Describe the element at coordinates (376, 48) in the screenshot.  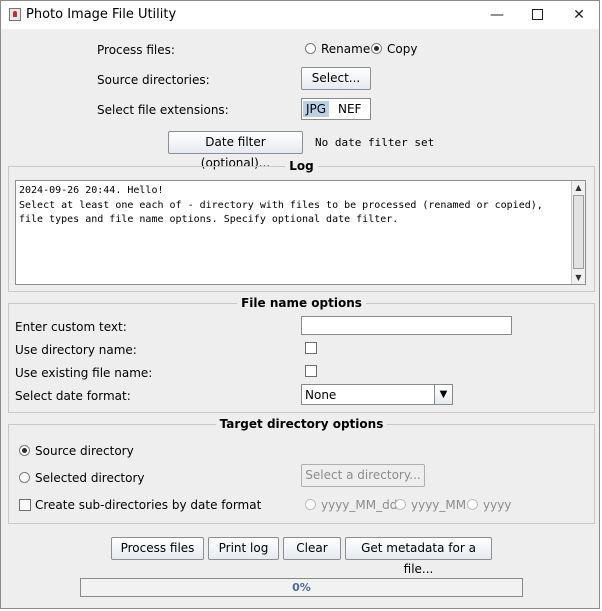
I see `copy-radio` at that location.